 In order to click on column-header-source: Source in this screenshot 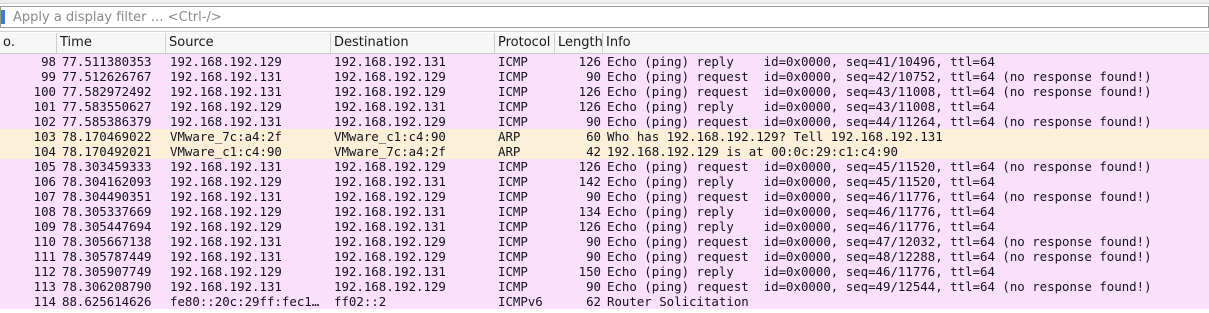, I will do `click(248, 43)`.